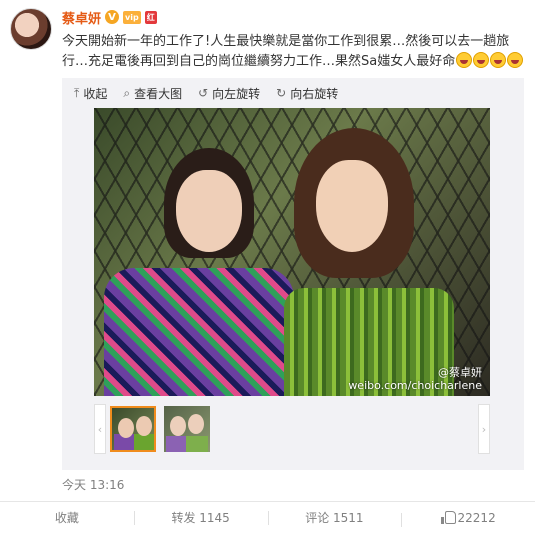  Describe the element at coordinates (127, 92) in the screenshot. I see `zoom-icon: ⌕` at that location.